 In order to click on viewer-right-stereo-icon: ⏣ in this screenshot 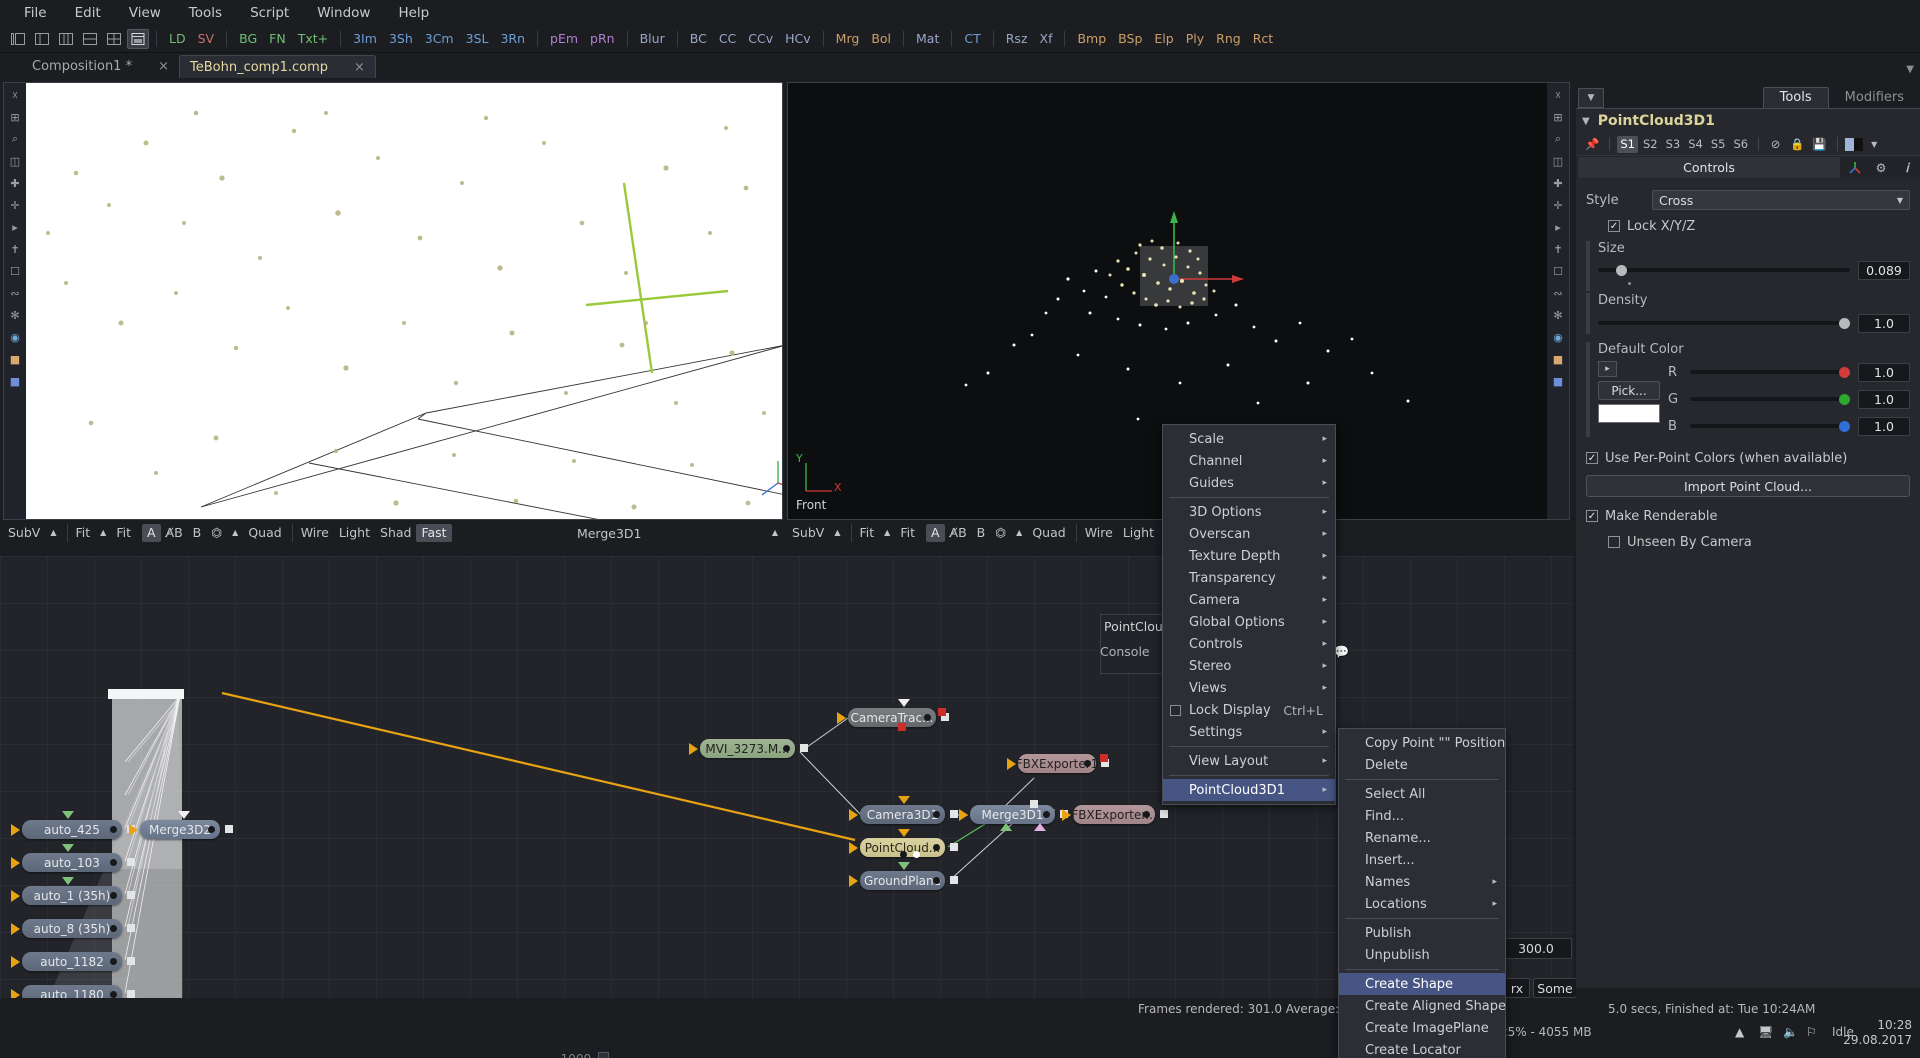, I will do `click(1000, 533)`.